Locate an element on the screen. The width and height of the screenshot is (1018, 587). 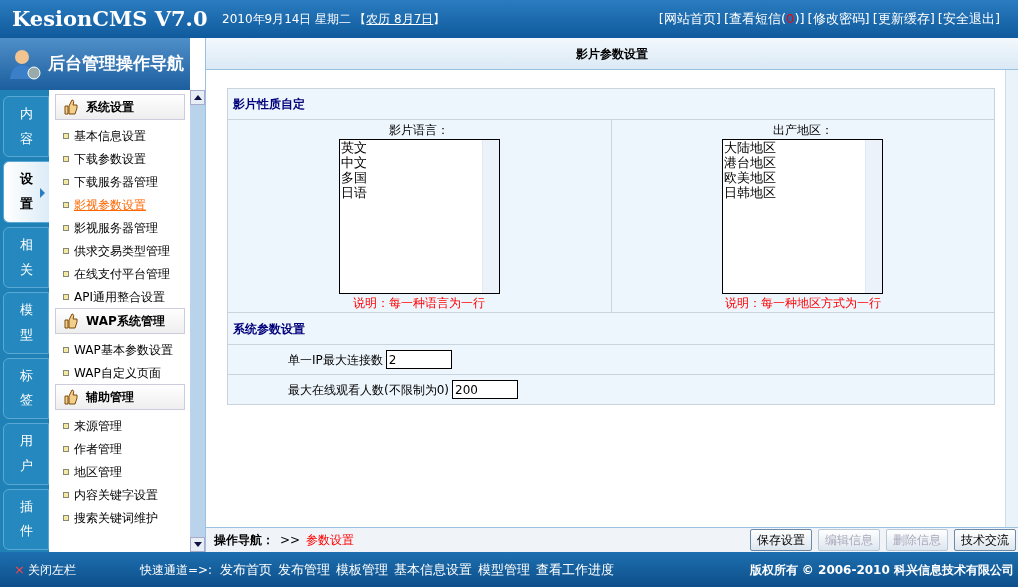
bracket: 】 is located at coordinates (439, 19).